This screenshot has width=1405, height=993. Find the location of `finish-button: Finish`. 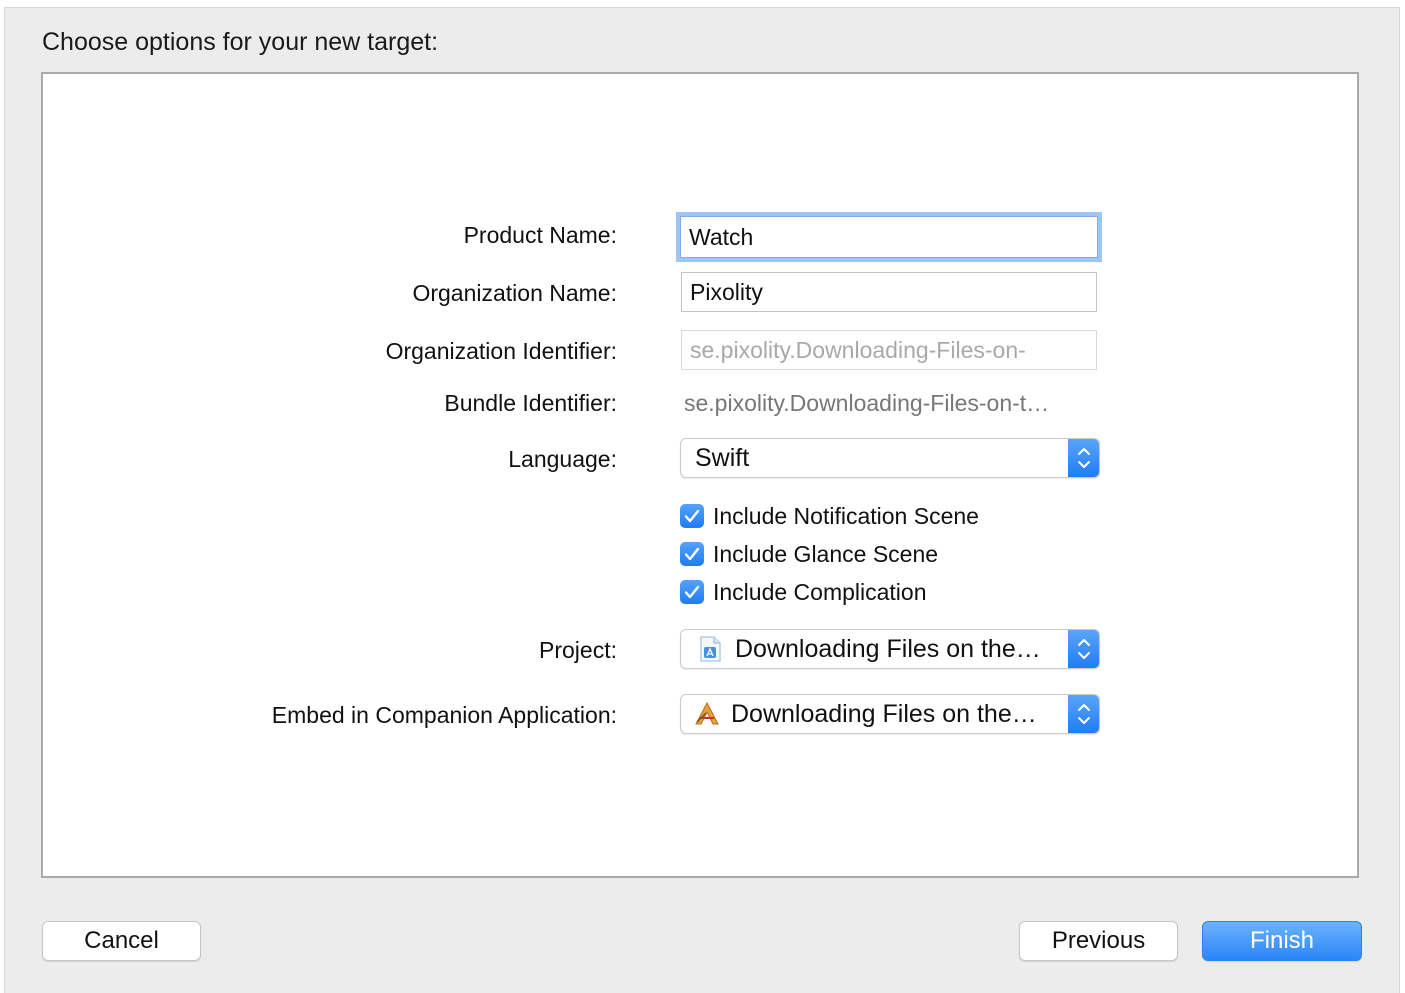

finish-button: Finish is located at coordinates (1282, 941).